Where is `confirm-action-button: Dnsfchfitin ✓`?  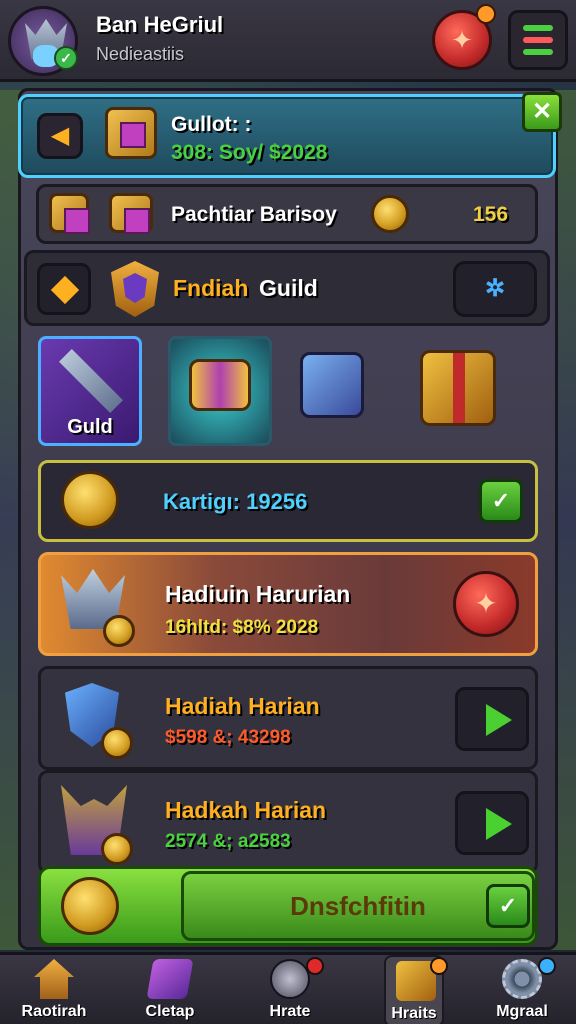 confirm-action-button: Dnsfchfitin ✓ is located at coordinates (358, 906).